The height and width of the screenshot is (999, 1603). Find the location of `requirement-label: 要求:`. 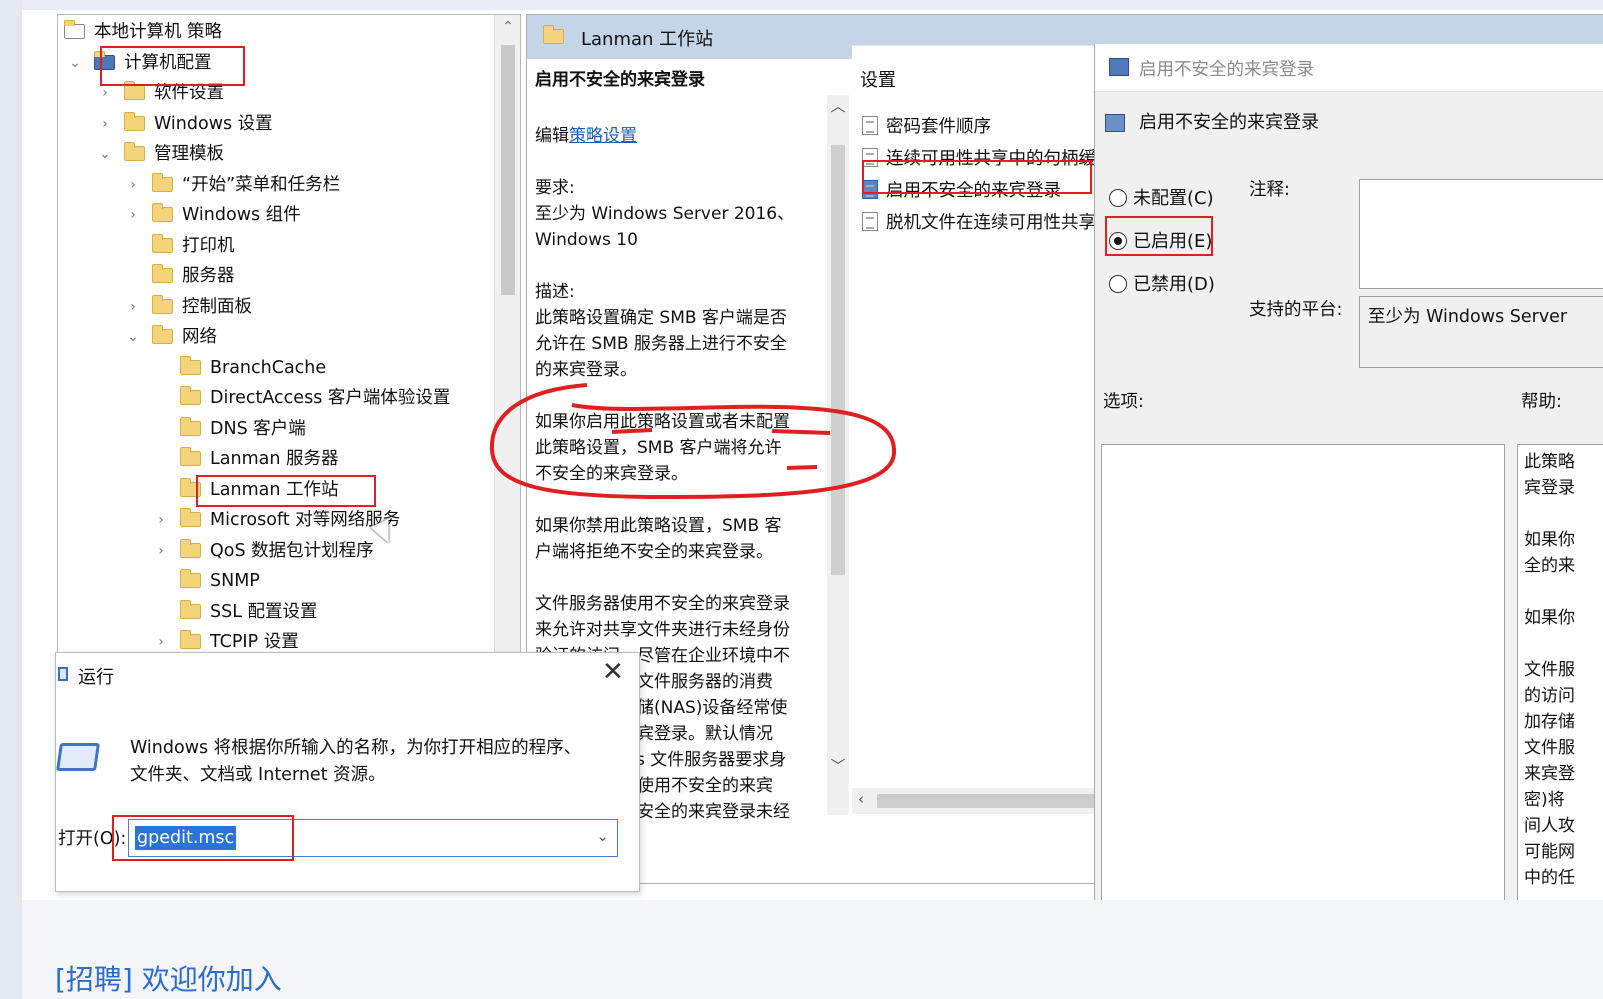

requirement-label: 要求: is located at coordinates (555, 188).